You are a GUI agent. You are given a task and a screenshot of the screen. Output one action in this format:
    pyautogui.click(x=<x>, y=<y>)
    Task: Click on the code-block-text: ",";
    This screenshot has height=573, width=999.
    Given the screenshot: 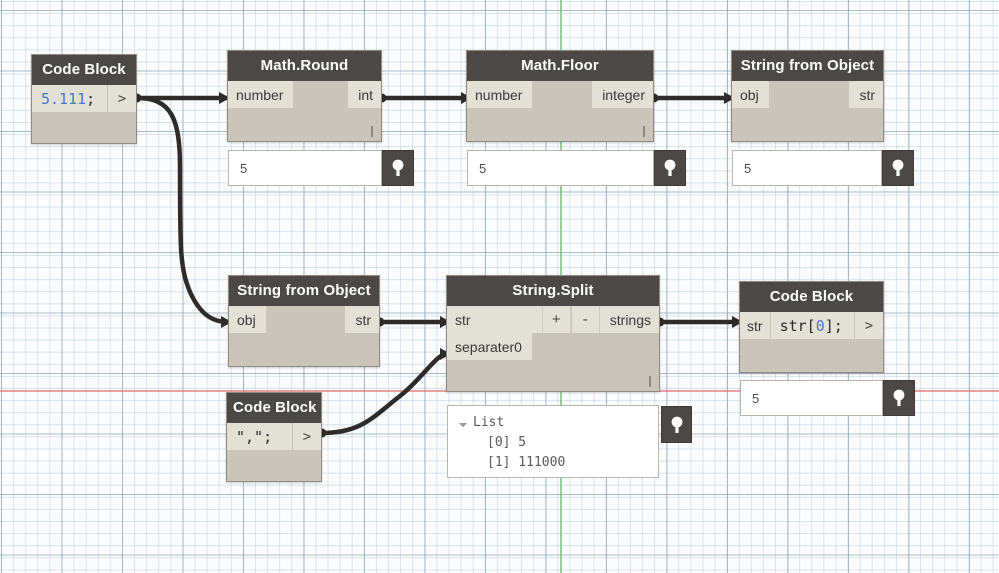 What is the action you would take?
    pyautogui.click(x=259, y=436)
    